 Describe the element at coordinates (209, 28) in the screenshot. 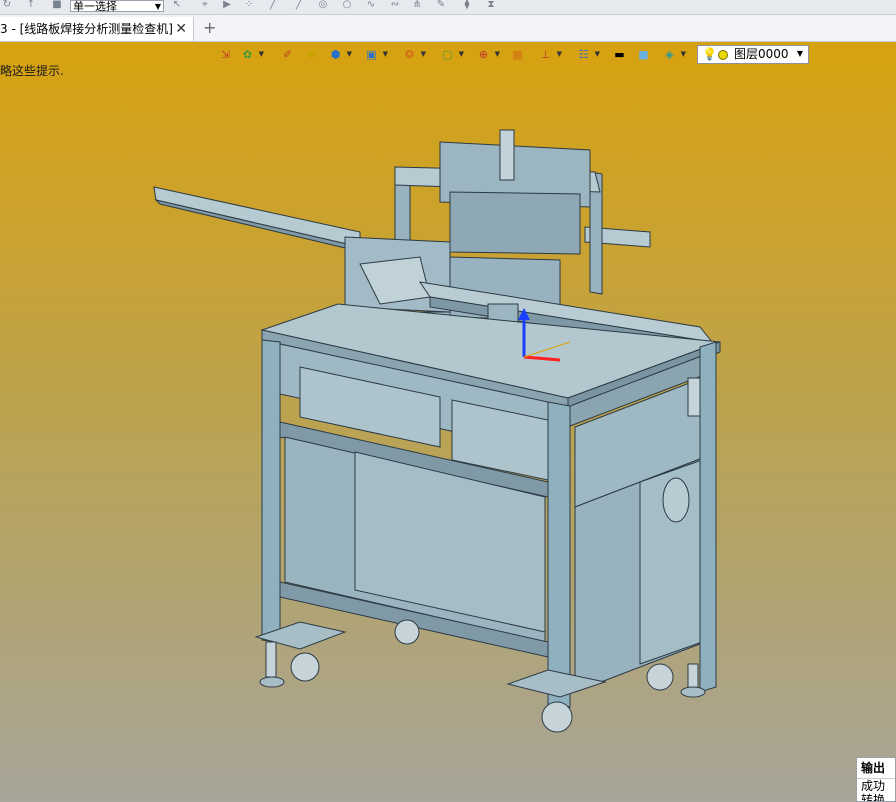

I see `add-tab-icon: +` at that location.